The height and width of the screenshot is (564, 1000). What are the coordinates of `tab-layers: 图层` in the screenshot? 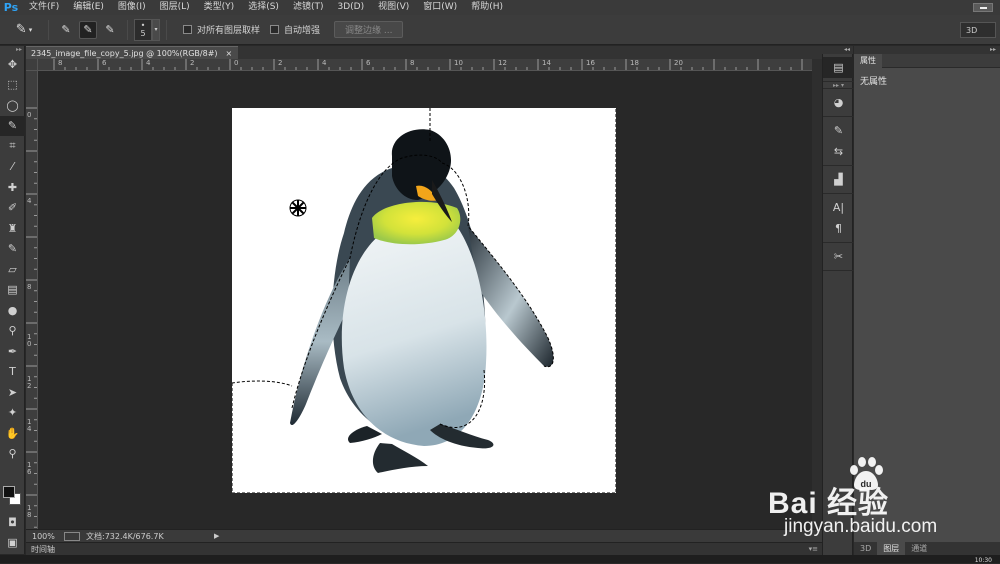 It's located at (891, 548).